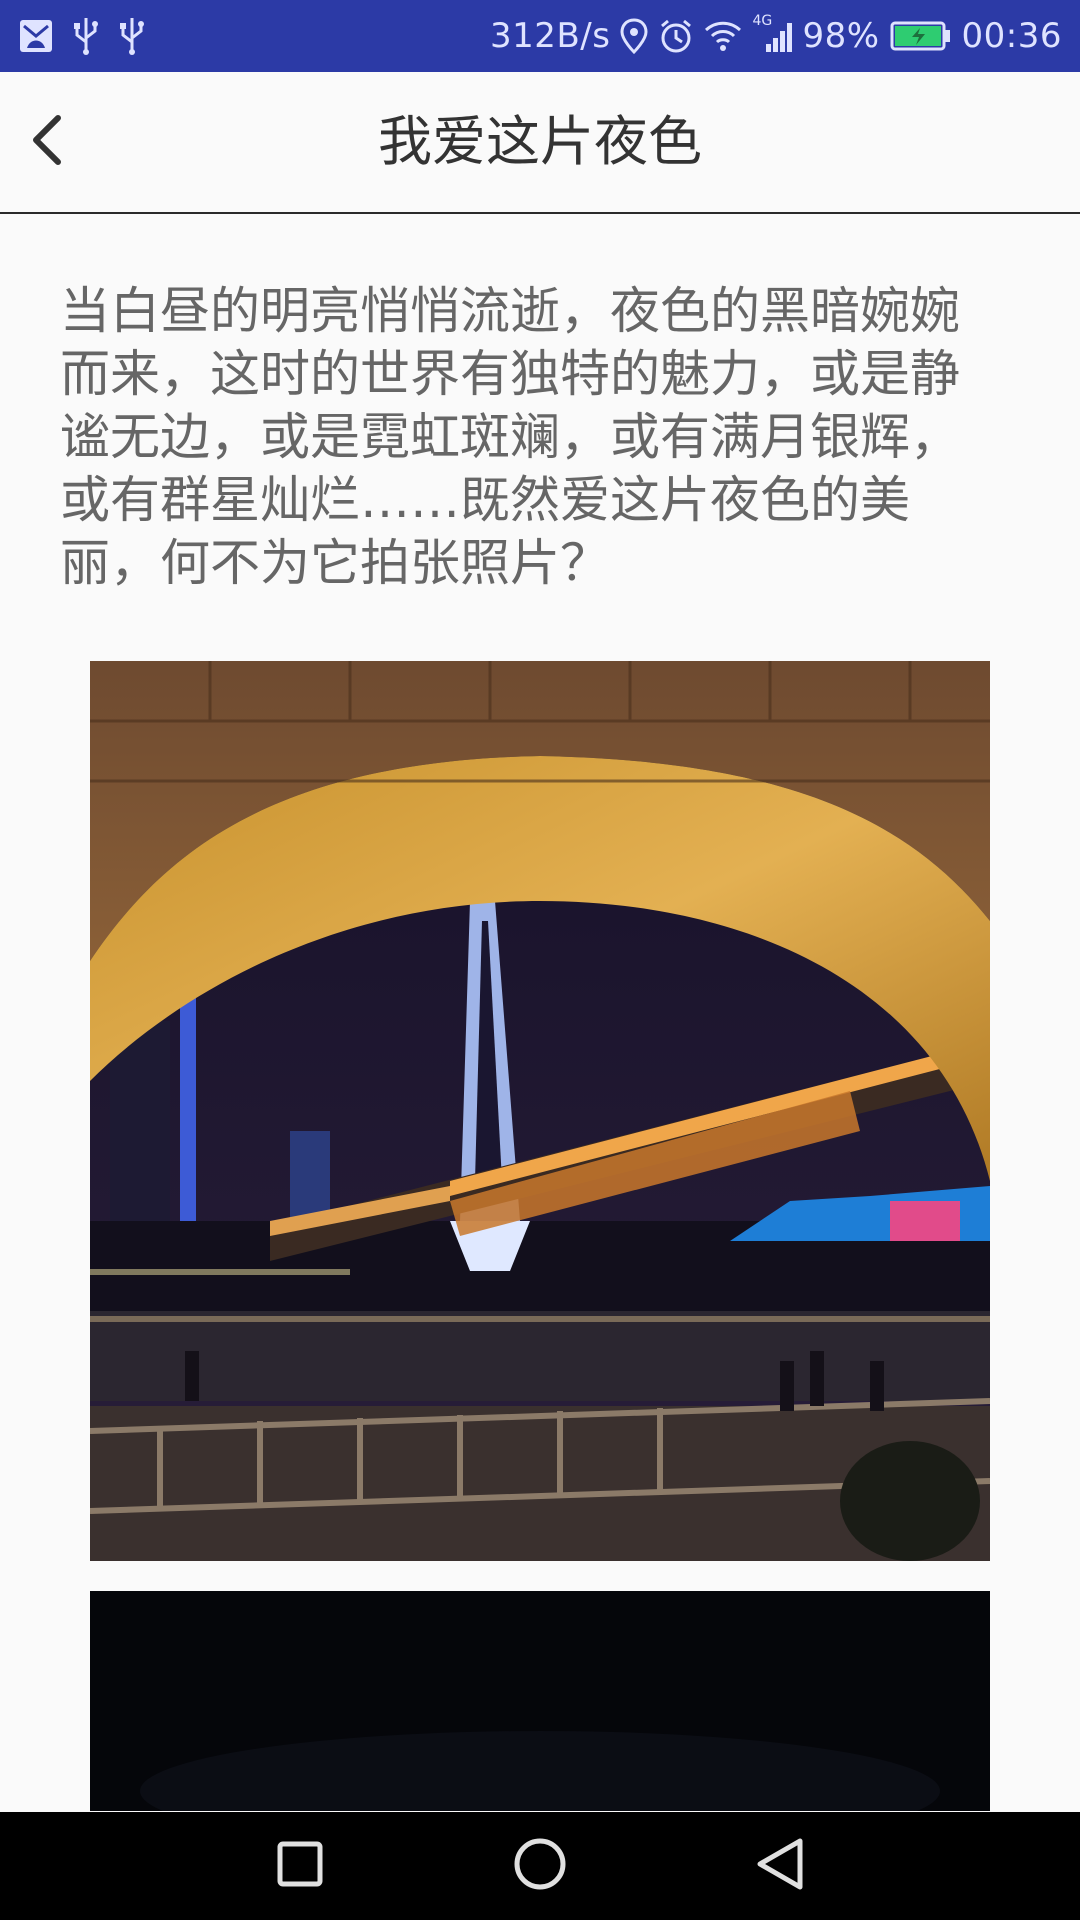 This screenshot has width=1080, height=1920. I want to click on home-circle-icon, so click(540, 1866).